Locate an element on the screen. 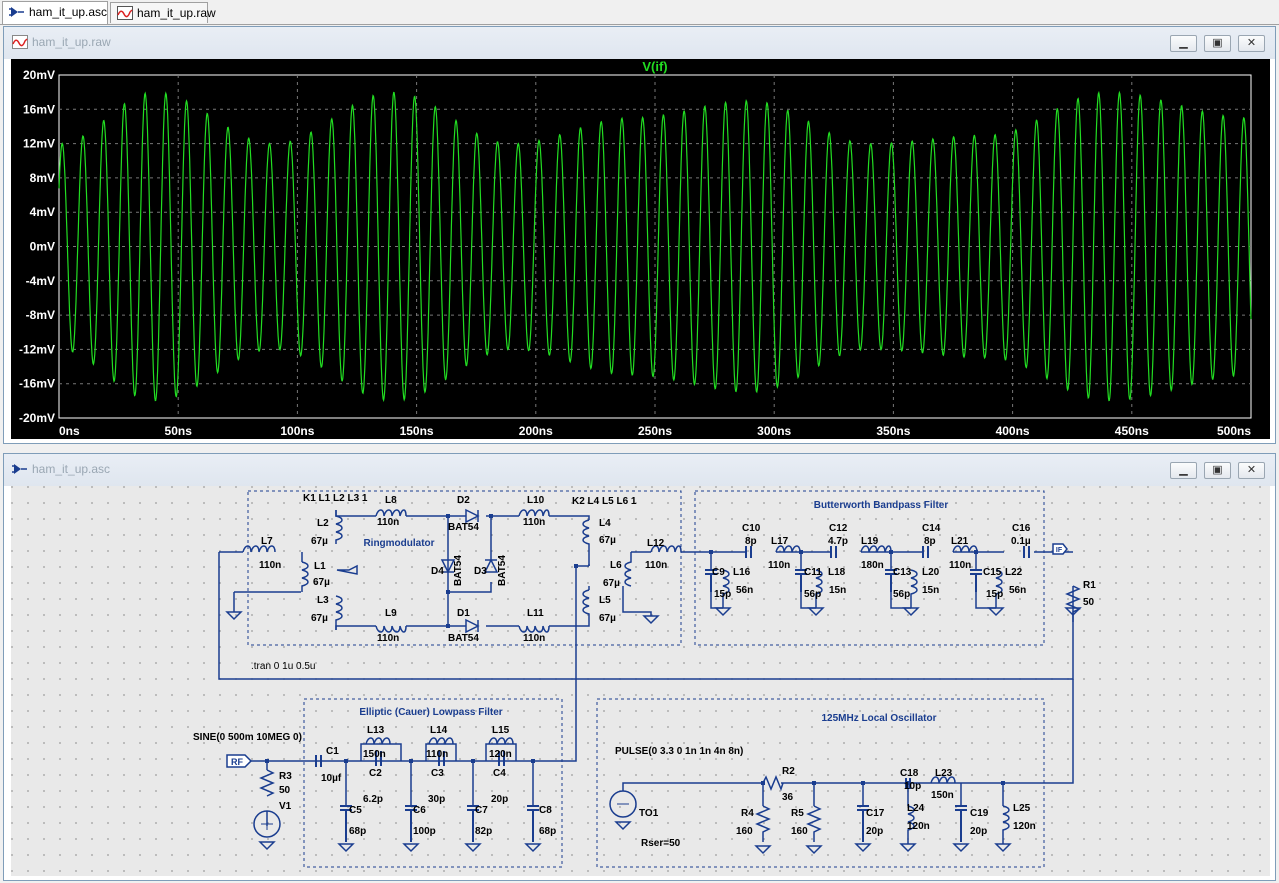 This screenshot has width=1279, height=883. component-label-v1: V1 is located at coordinates (285, 806).